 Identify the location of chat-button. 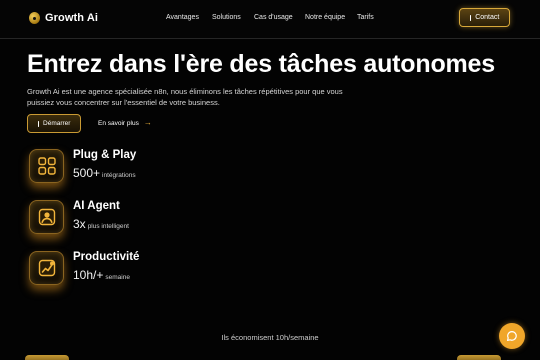
(512, 336).